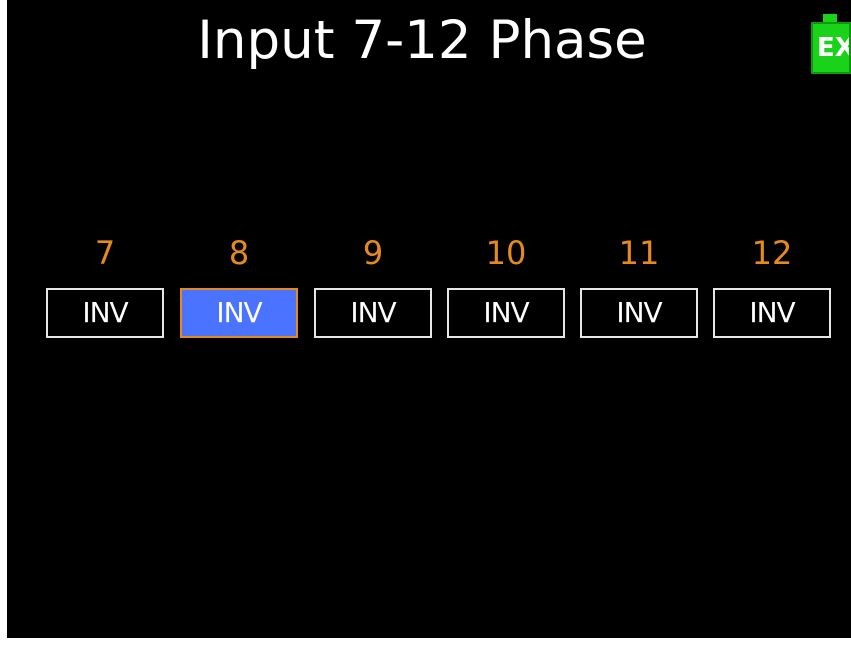  Describe the element at coordinates (639, 284) in the screenshot. I see `channel-11: 11 INV` at that location.